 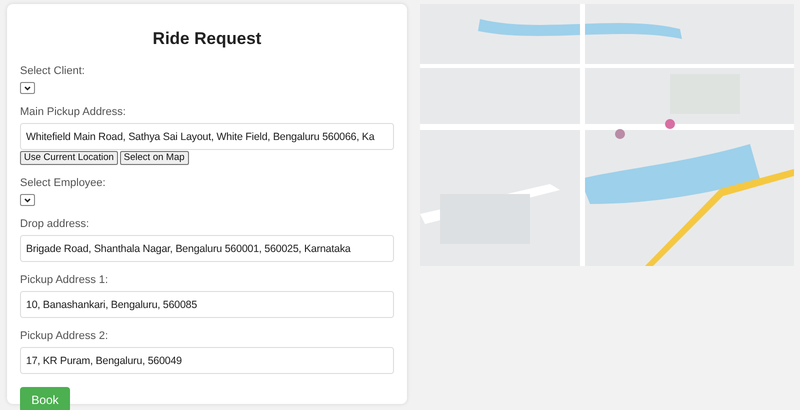 I want to click on address-field: Whitefield Main Road, Sathya Sai Layout, White Field, Bengaluru 560066, Ka, so click(x=207, y=136).